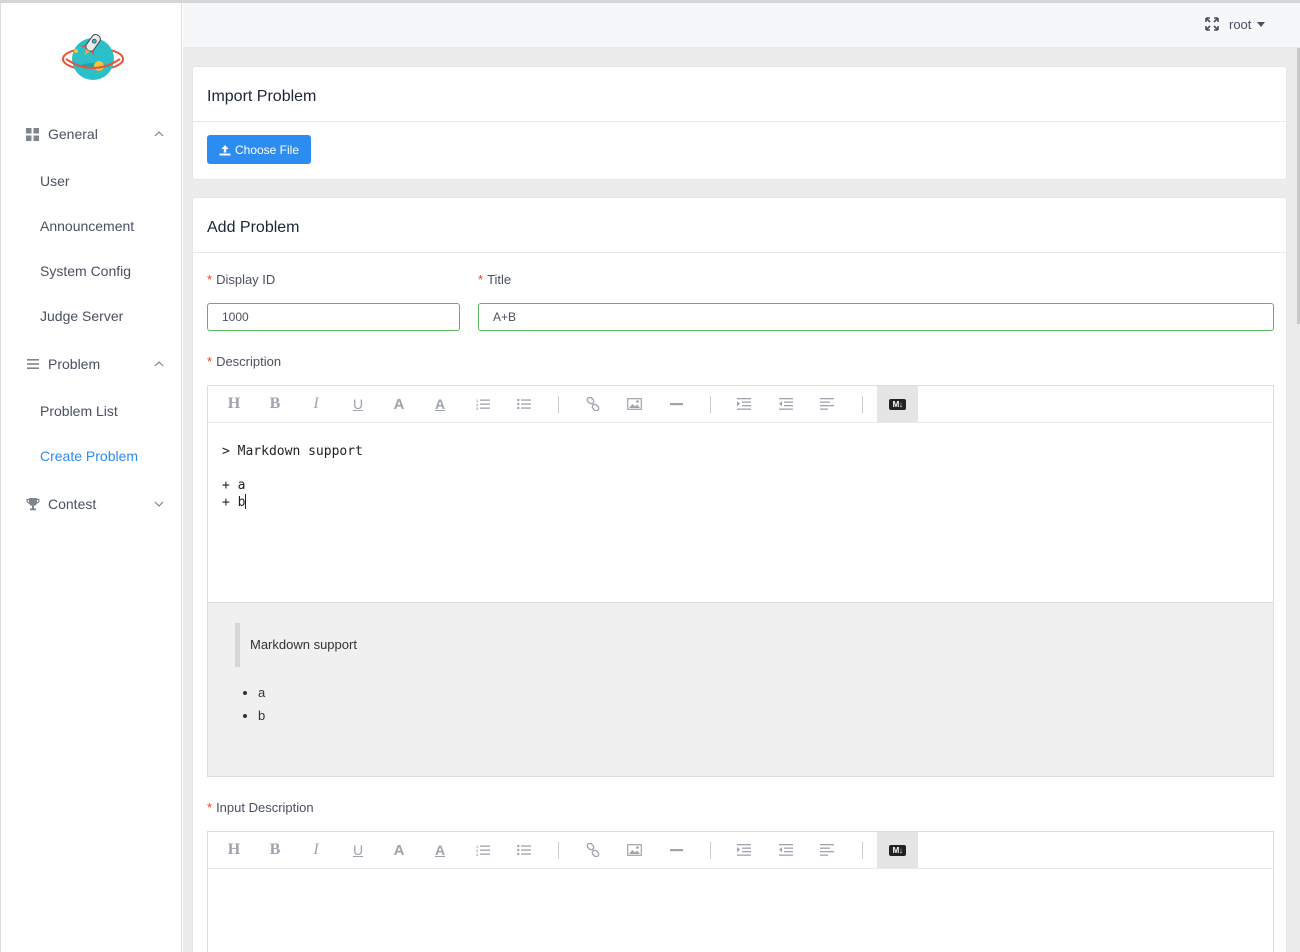 The image size is (1300, 952). What do you see at coordinates (93, 56) in the screenshot?
I see `rocket-planet-logo` at bounding box center [93, 56].